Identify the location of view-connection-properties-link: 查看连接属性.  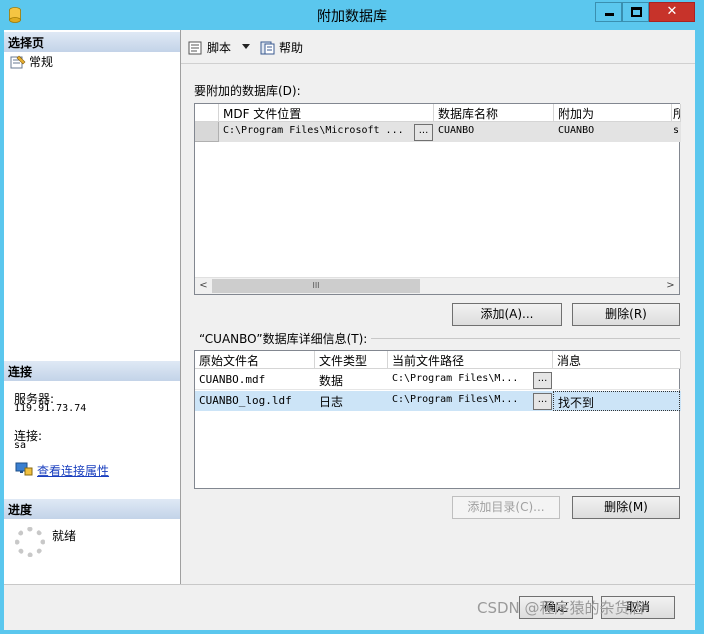
(73, 470).